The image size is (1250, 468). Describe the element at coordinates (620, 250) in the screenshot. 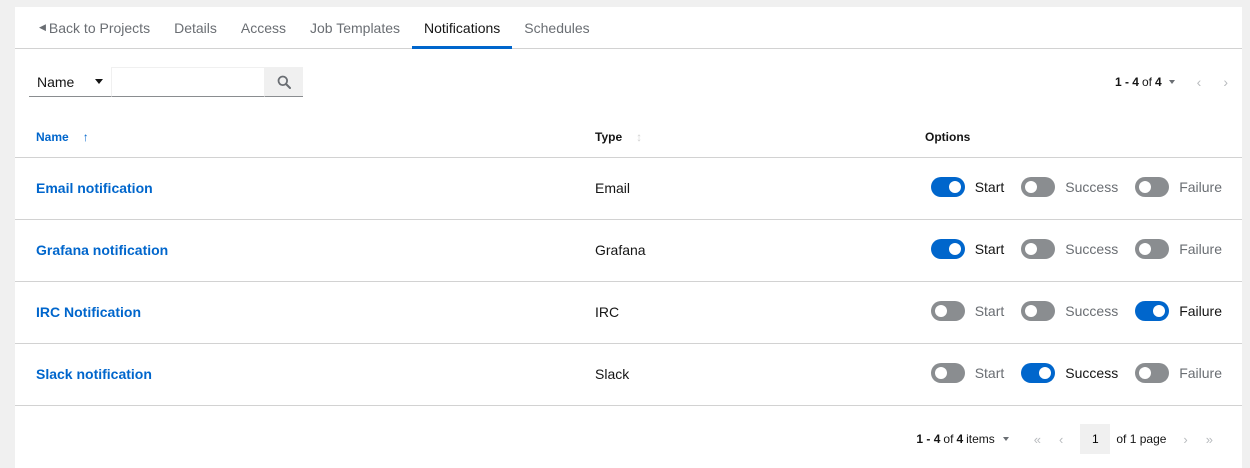

I see `notification-type: Grafana` at that location.